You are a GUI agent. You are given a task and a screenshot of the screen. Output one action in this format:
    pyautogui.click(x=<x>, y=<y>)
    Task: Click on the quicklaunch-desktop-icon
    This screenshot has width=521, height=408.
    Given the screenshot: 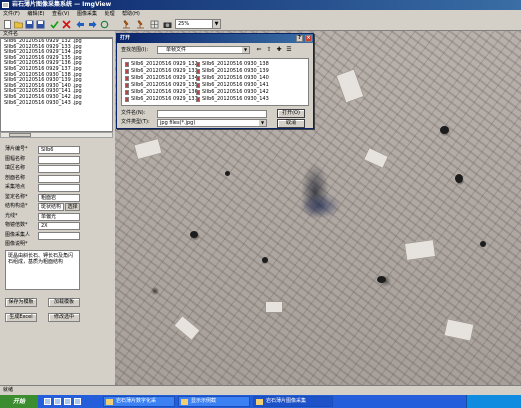 What is the action you would take?
    pyautogui.click(x=57, y=401)
    